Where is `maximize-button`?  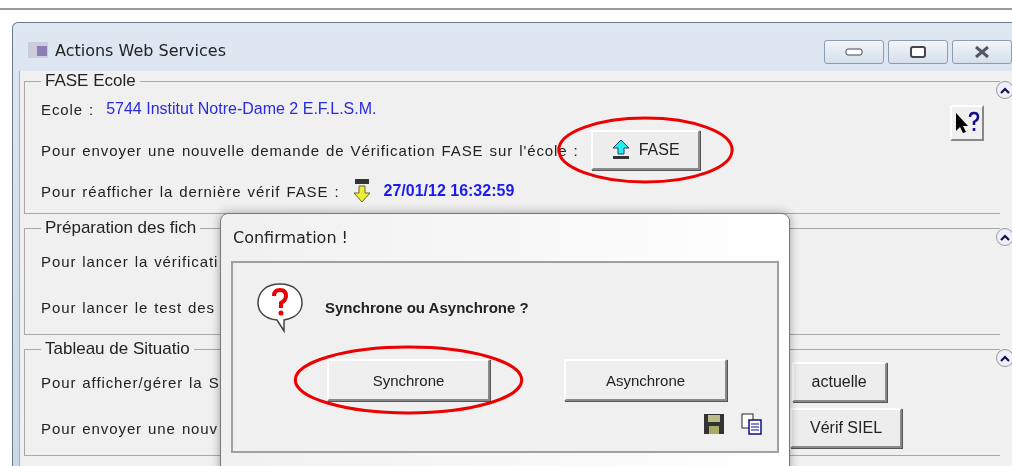
maximize-button is located at coordinates (918, 52).